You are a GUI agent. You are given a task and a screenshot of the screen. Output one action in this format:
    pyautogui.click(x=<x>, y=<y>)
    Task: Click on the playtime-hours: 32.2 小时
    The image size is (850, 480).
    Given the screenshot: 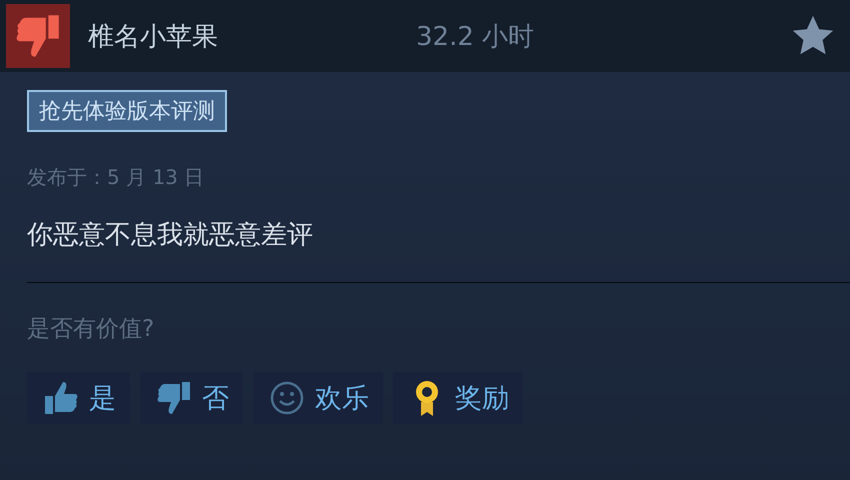 What is the action you would take?
    pyautogui.click(x=476, y=37)
    